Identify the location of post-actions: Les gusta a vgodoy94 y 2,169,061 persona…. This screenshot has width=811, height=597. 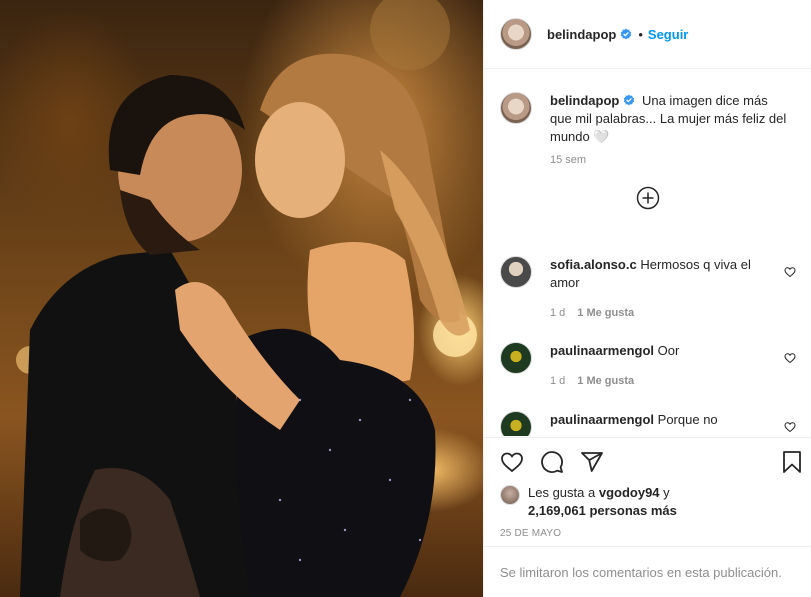
(647, 492).